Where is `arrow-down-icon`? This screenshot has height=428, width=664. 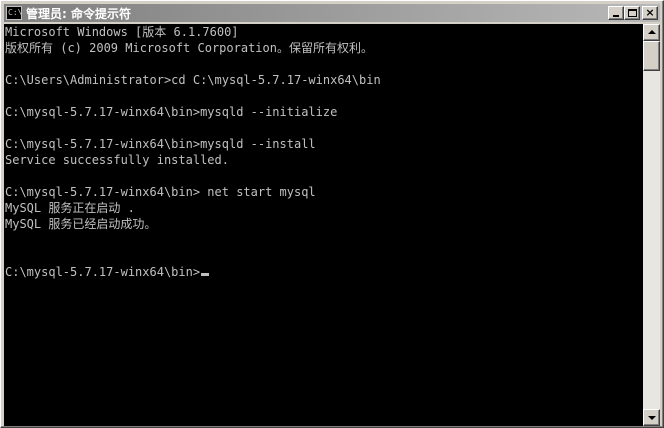 arrow-down-icon is located at coordinates (652, 418).